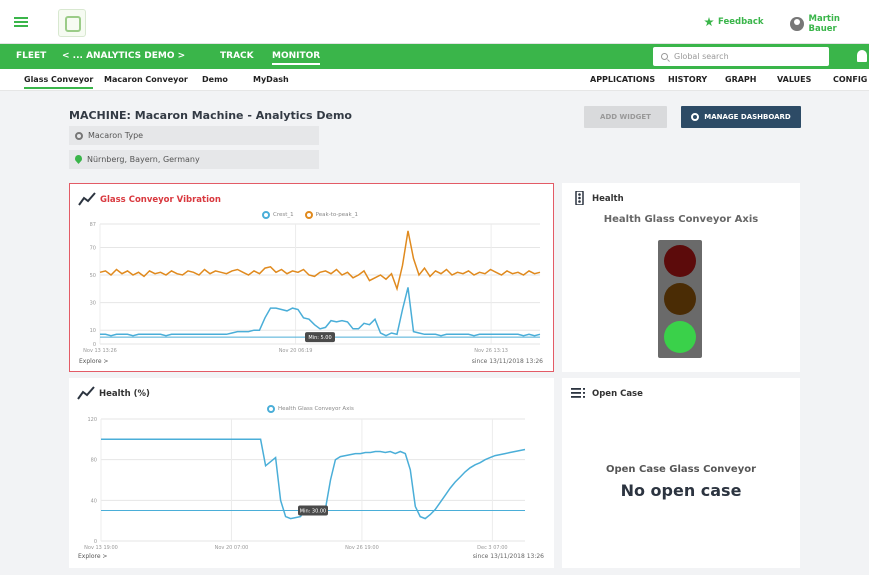  Describe the element at coordinates (146, 79) in the screenshot. I see `subnav-macaron-conveyor: Macaron Conveyor` at that location.